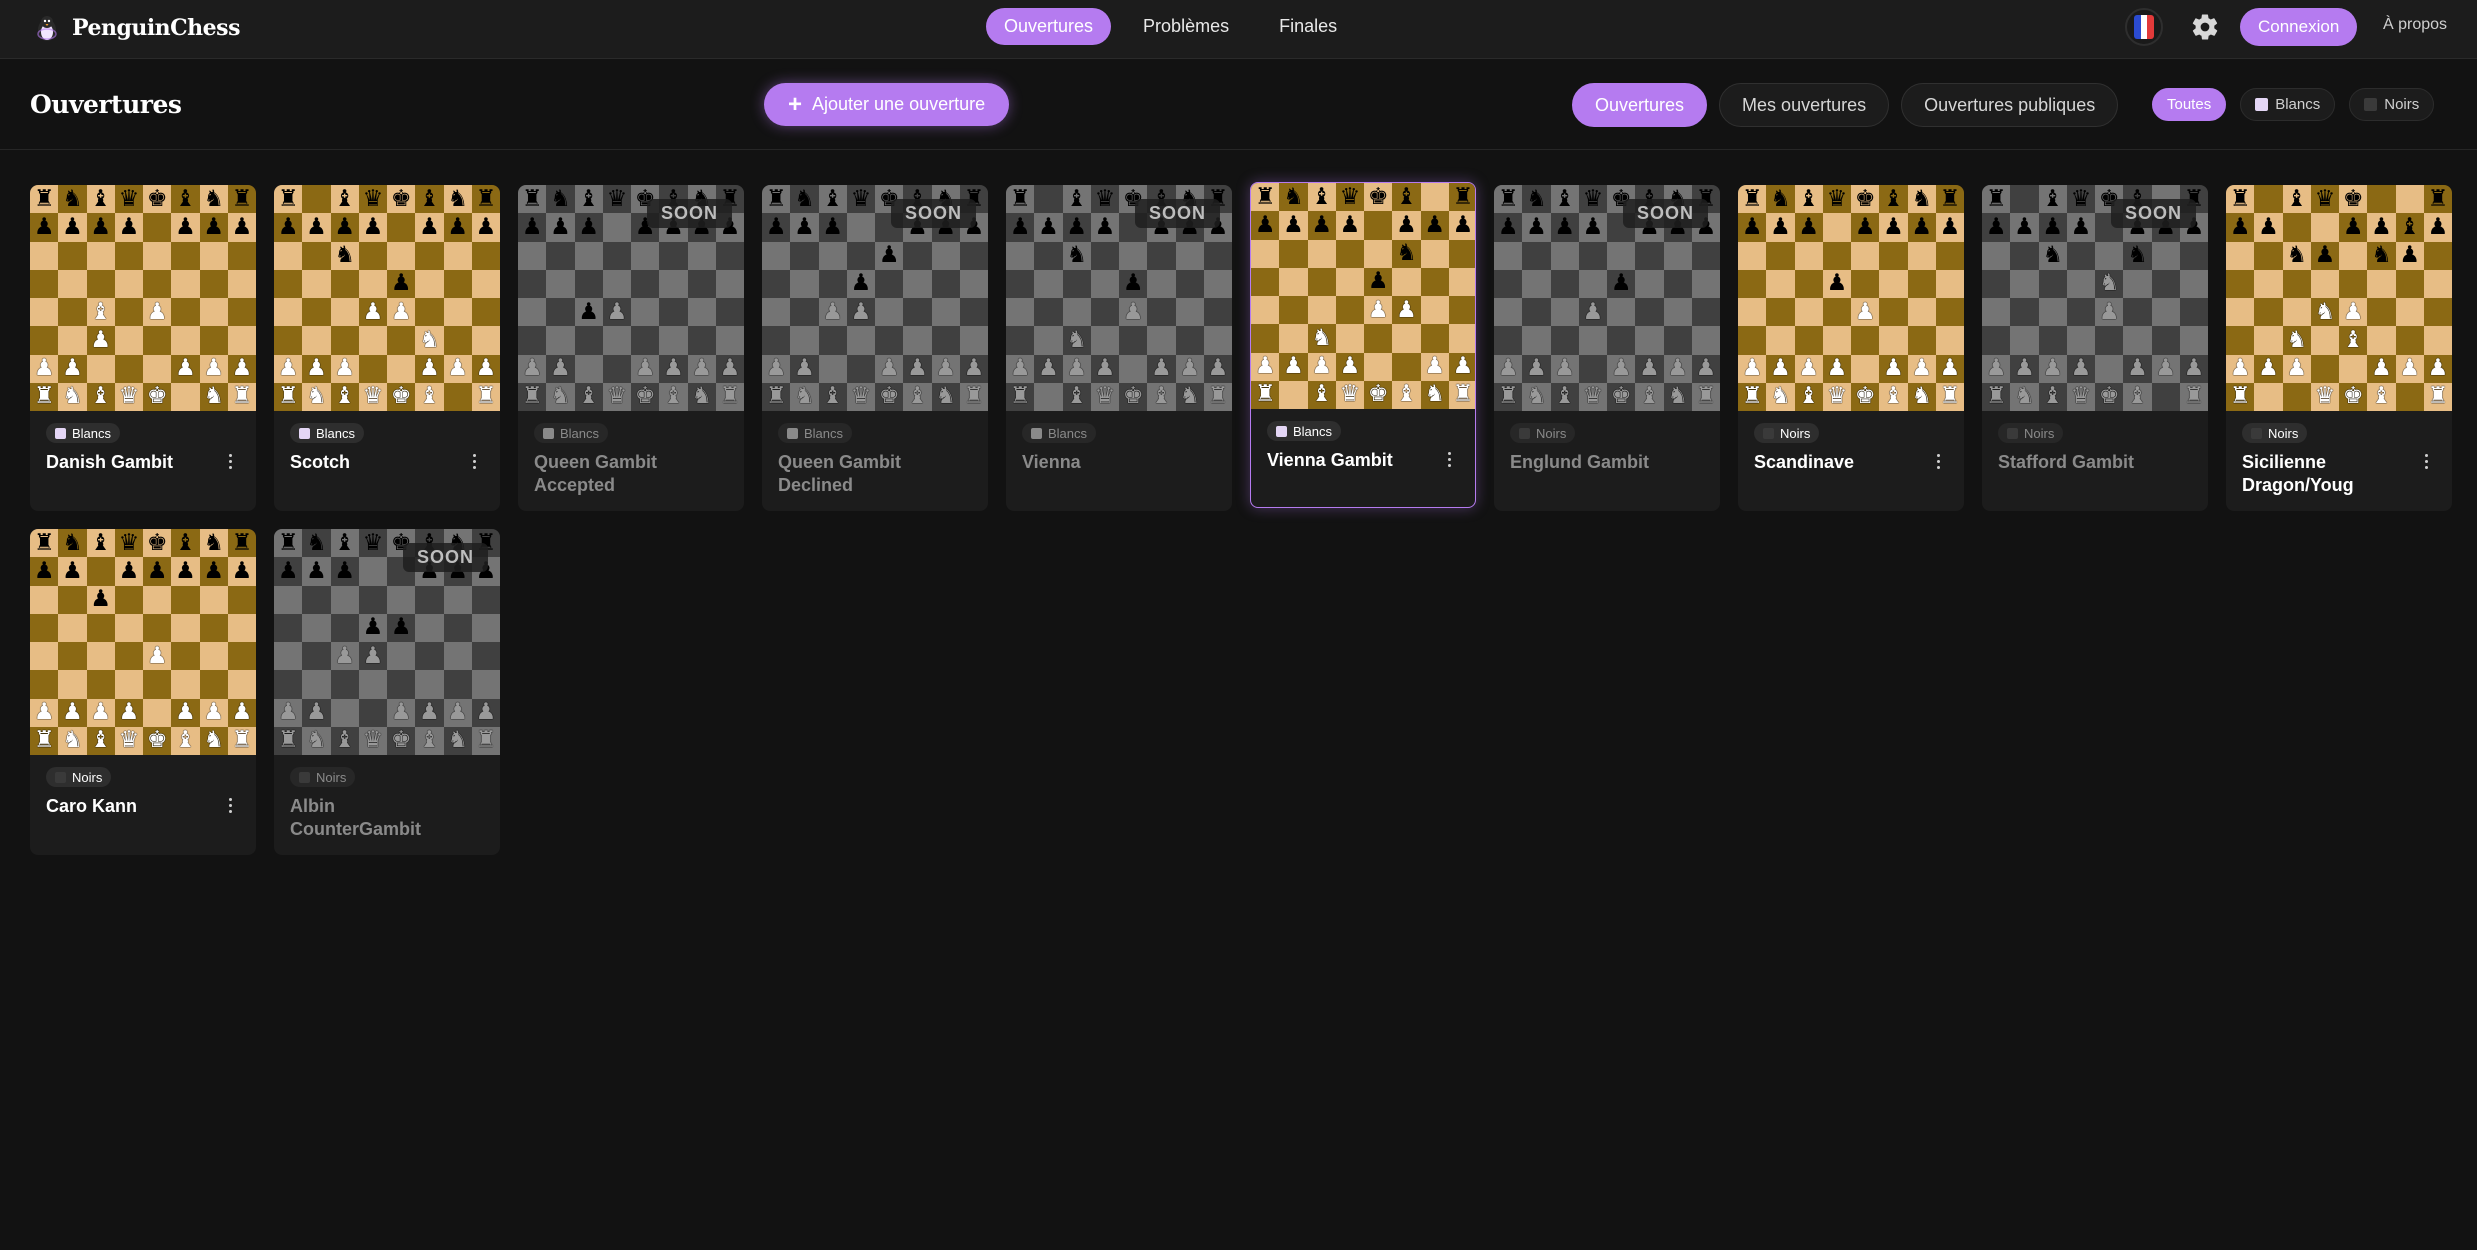 This screenshot has width=2477, height=1250. I want to click on language-switch, so click(2144, 27).